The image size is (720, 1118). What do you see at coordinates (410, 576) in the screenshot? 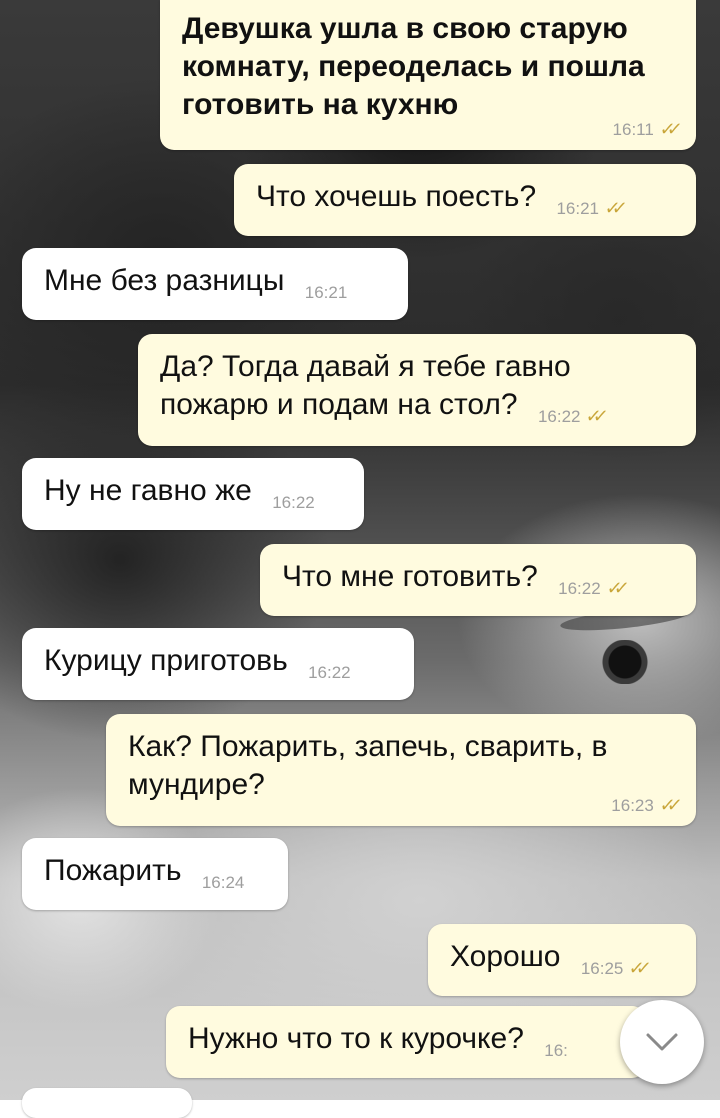
I see `message-text: Что мне готовить?` at bounding box center [410, 576].